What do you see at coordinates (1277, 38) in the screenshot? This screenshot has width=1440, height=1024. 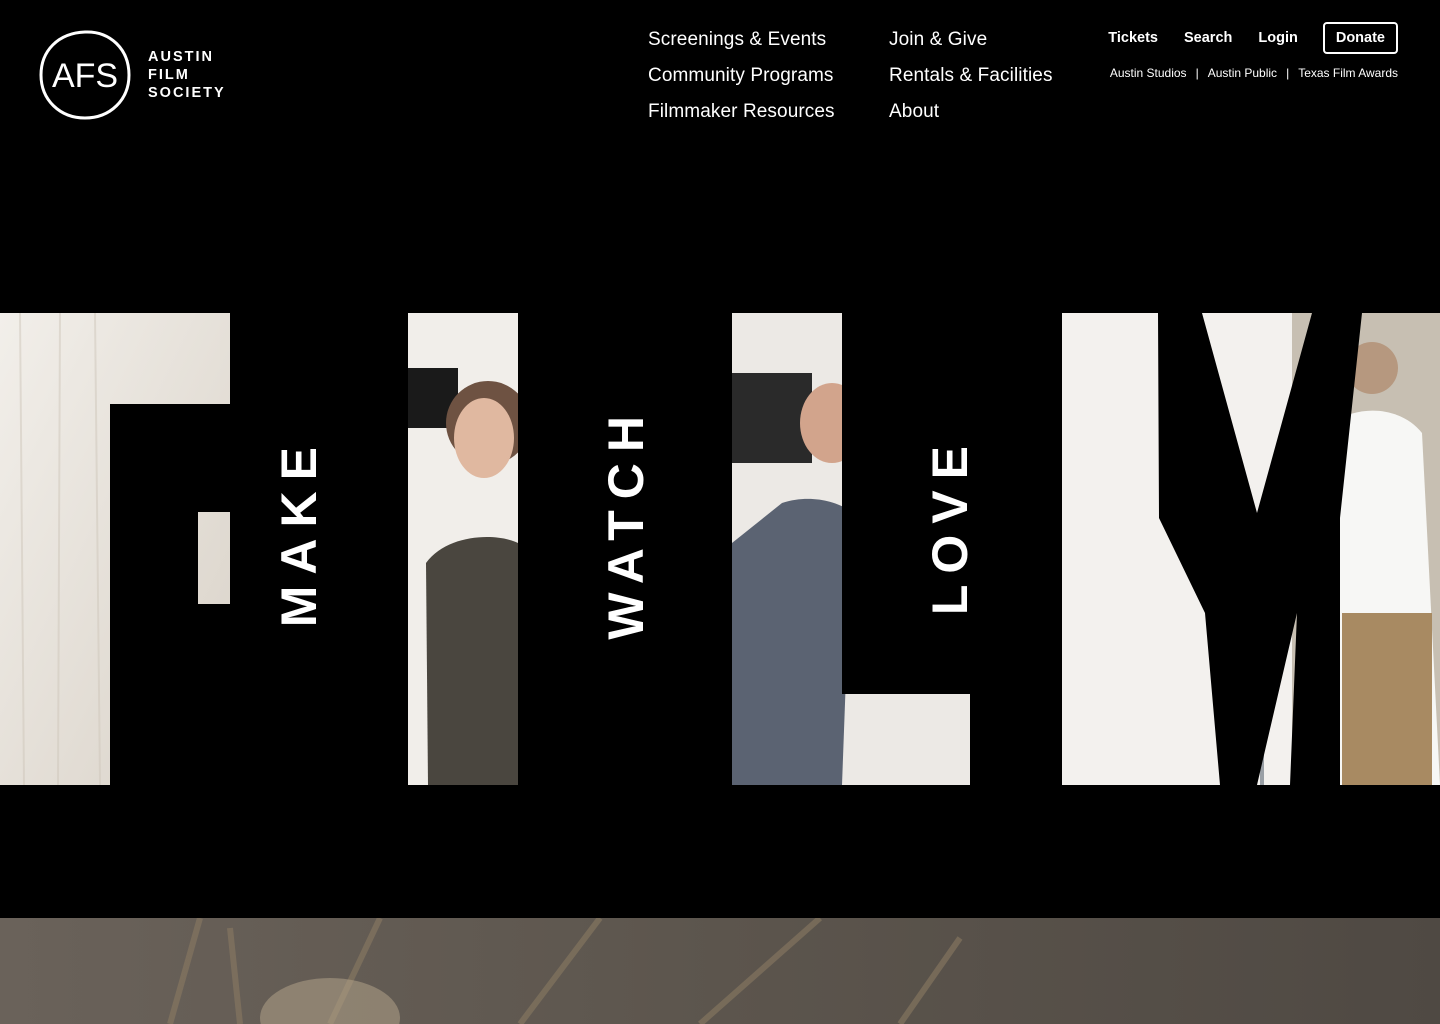 I see `login-link: Login` at bounding box center [1277, 38].